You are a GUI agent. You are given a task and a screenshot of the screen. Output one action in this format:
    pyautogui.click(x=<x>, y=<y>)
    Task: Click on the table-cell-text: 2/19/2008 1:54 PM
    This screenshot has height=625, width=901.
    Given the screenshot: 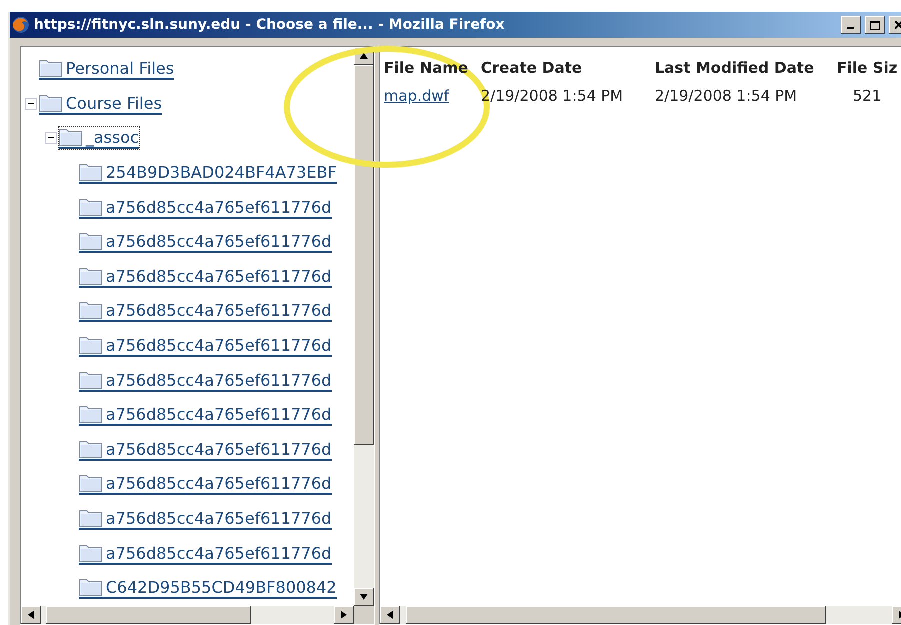 What is the action you would take?
    pyautogui.click(x=726, y=96)
    